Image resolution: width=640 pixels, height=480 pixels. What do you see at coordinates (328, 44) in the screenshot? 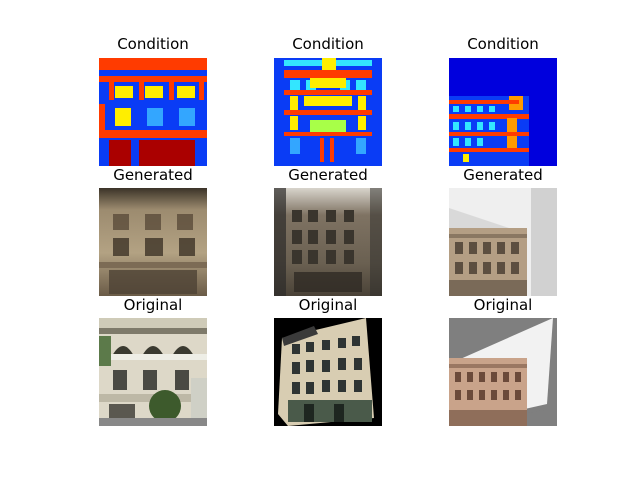
I see `title-condition-2: Condition` at bounding box center [328, 44].